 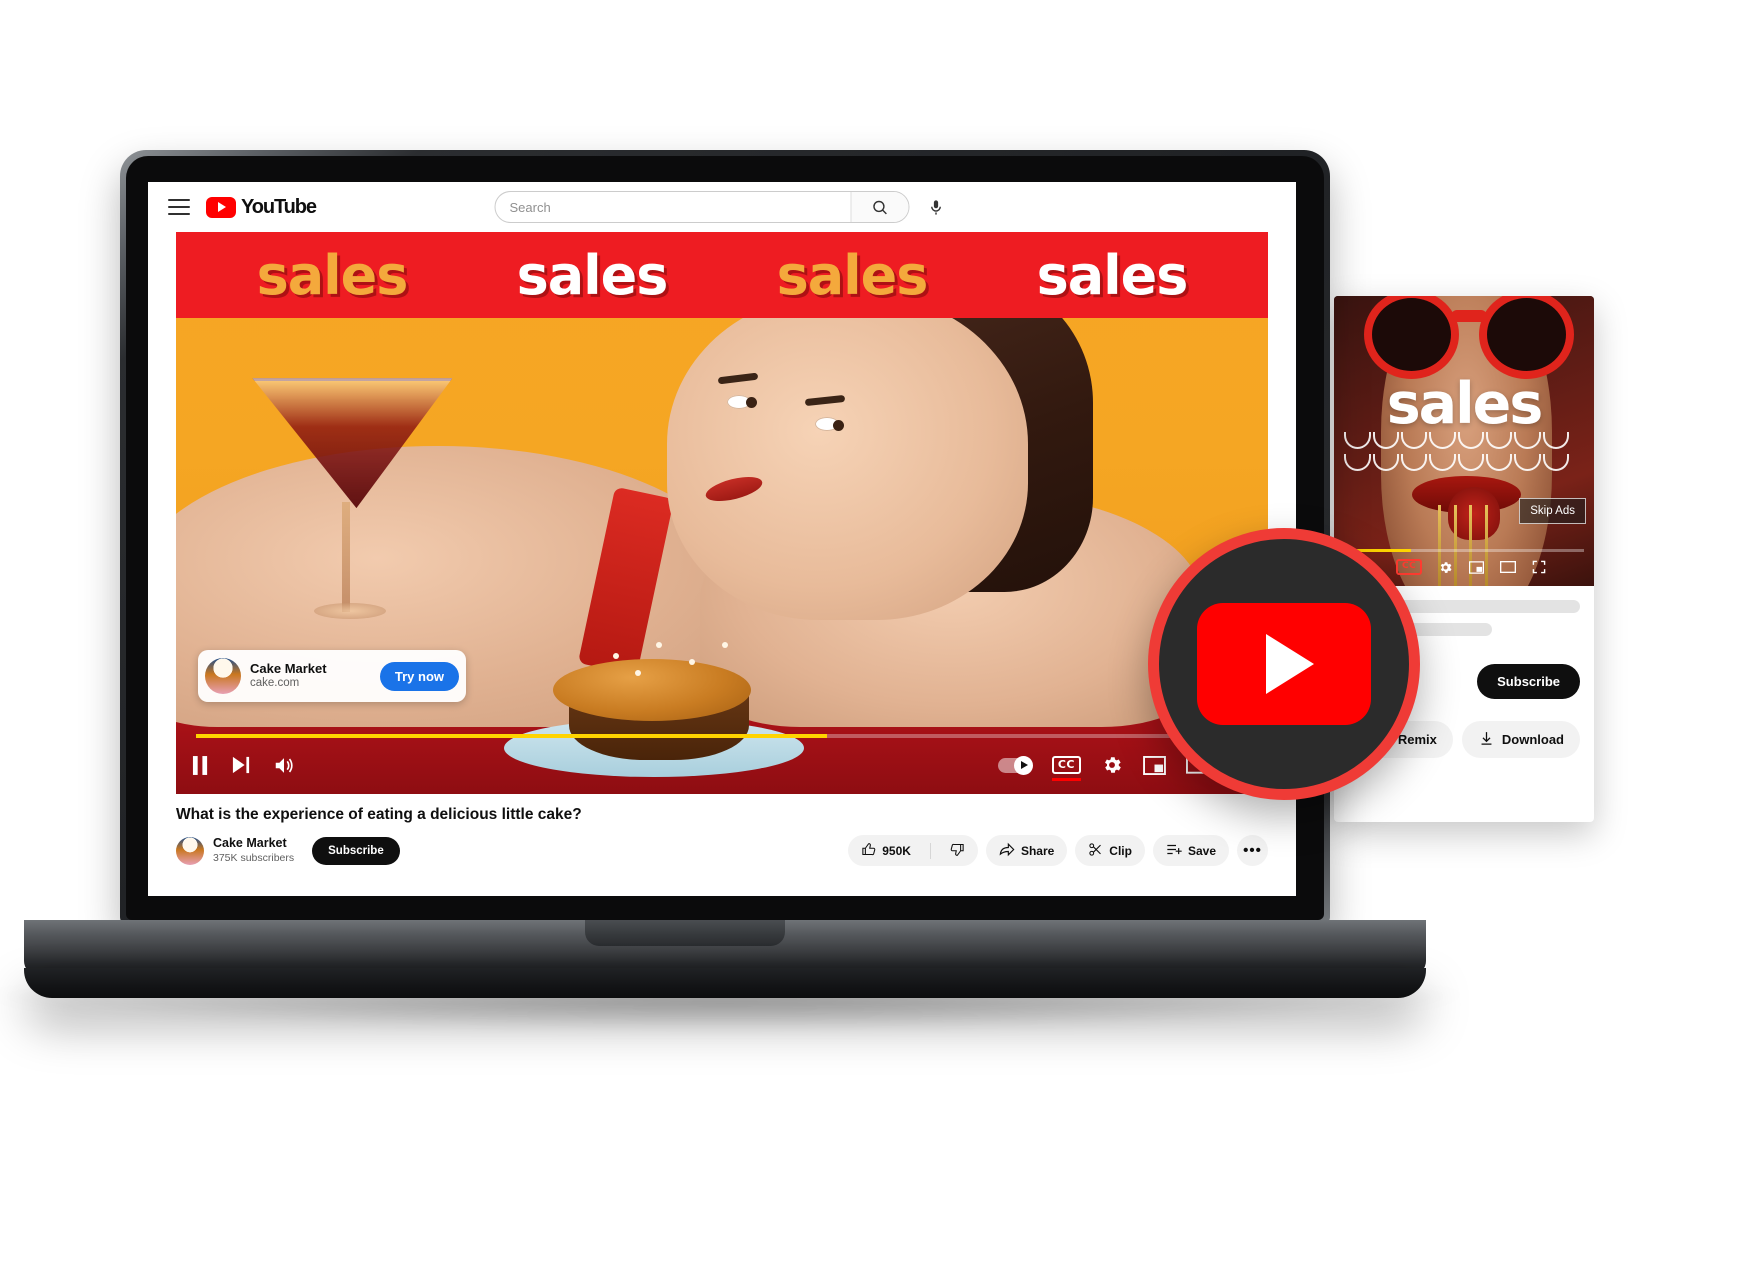 I want to click on search-box, so click(x=702, y=207).